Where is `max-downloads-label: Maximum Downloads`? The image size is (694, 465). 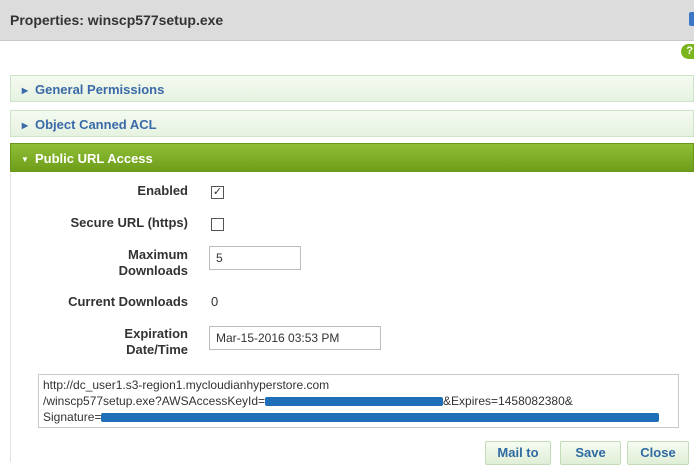
max-downloads-label: Maximum Downloads is located at coordinates (153, 263).